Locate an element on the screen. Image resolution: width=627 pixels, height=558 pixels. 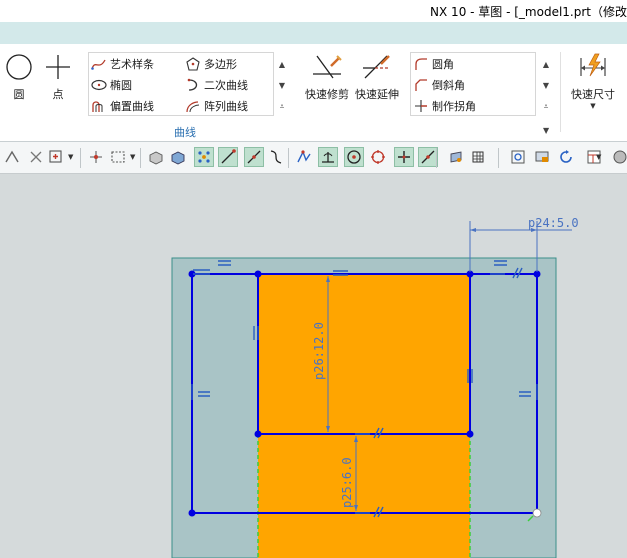
conic-item: 二次曲线 is located at coordinates (216, 85).